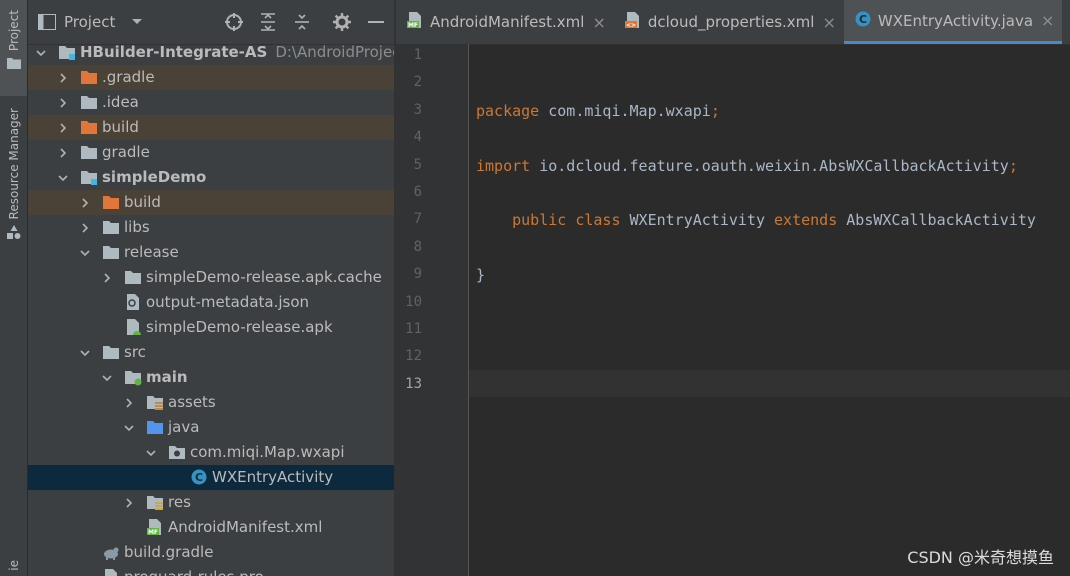 This screenshot has width=1070, height=576. I want to click on tree-item: proguard-rules.pro, so click(211, 570).